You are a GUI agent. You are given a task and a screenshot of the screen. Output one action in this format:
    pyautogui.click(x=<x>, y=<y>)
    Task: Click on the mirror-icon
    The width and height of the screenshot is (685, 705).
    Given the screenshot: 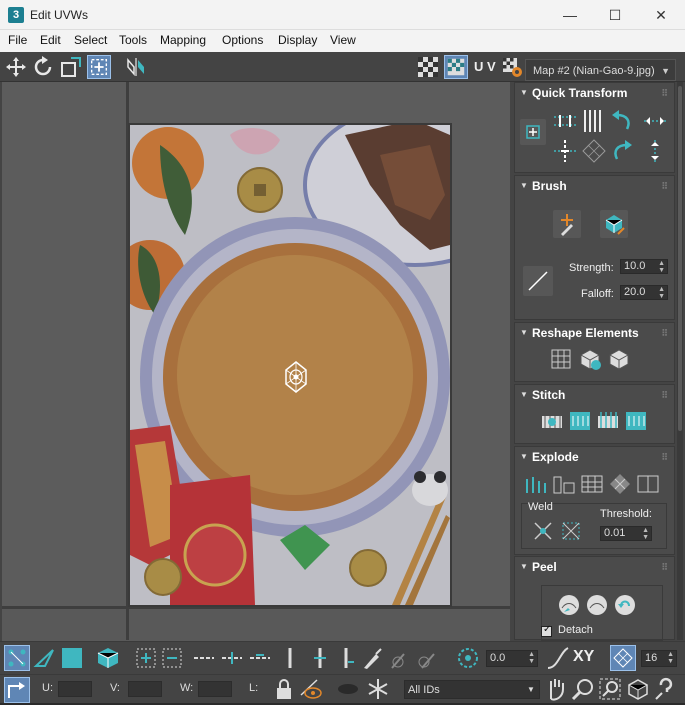 What is the action you would take?
    pyautogui.click(x=136, y=67)
    